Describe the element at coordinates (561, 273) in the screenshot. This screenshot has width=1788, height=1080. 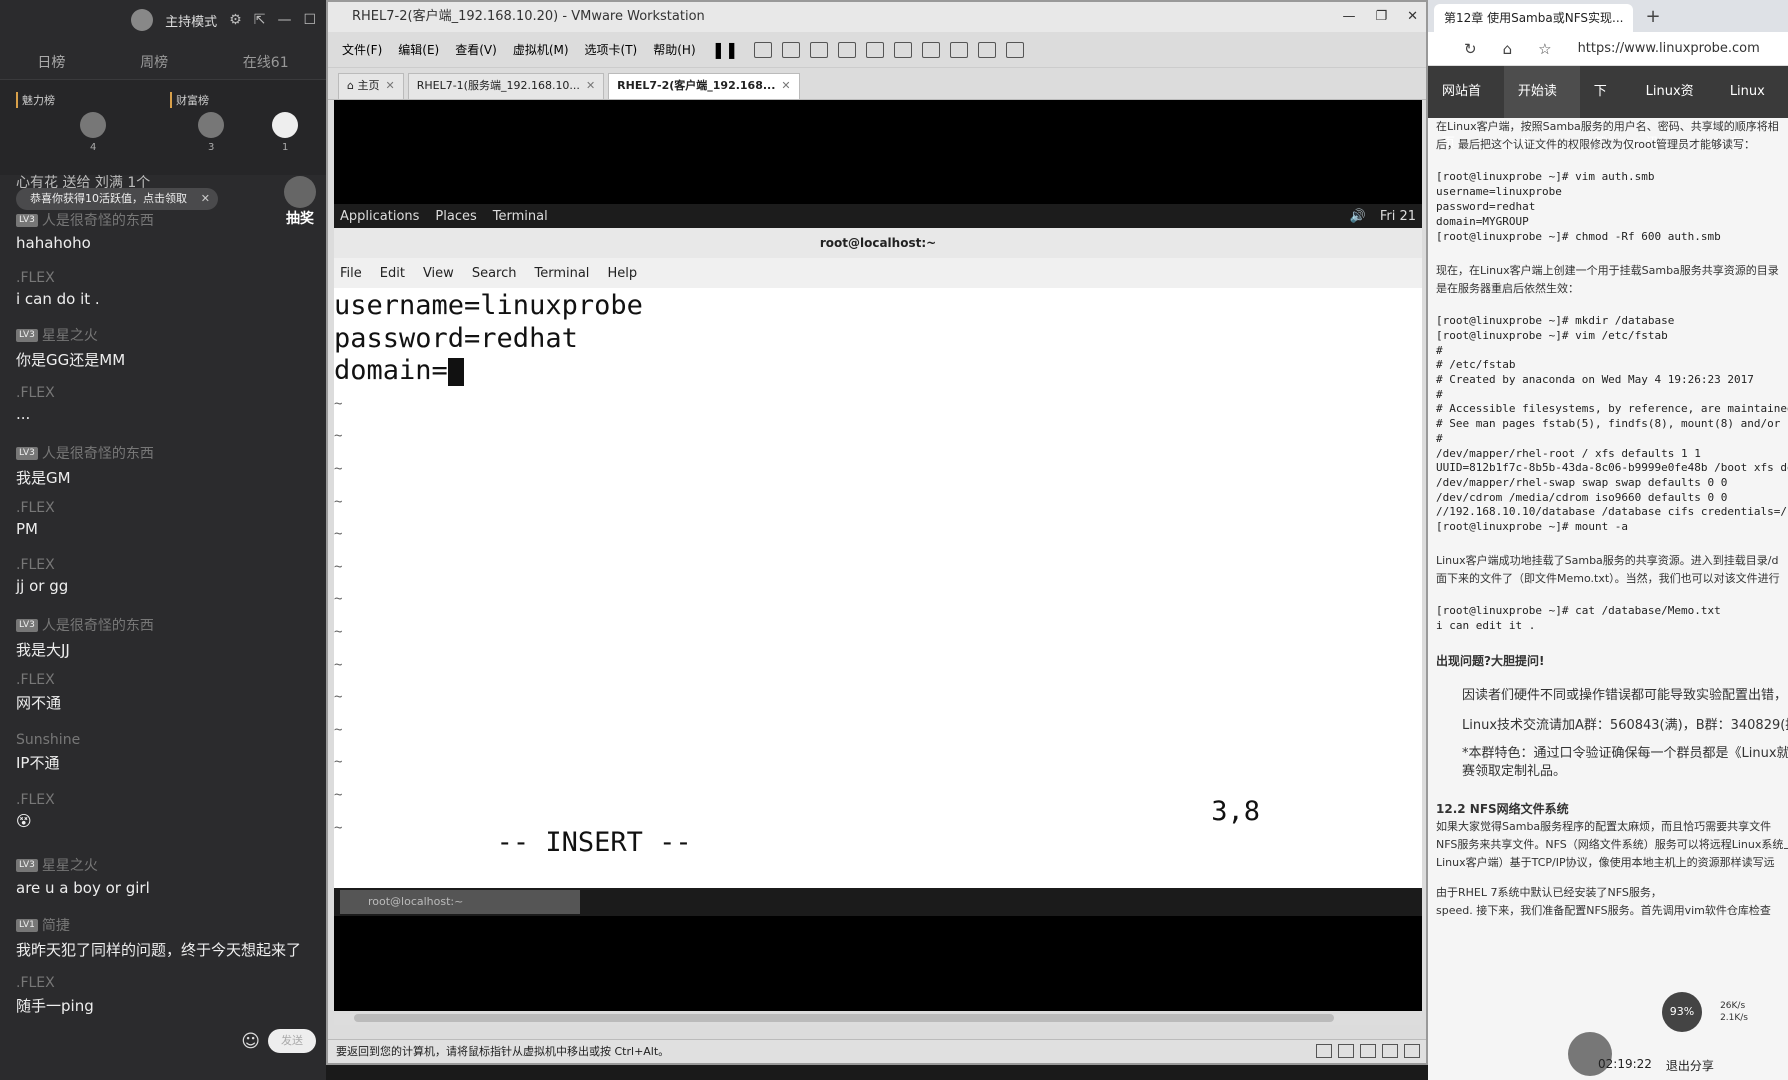
I see `terminal-menu-terminal: Terminal` at that location.